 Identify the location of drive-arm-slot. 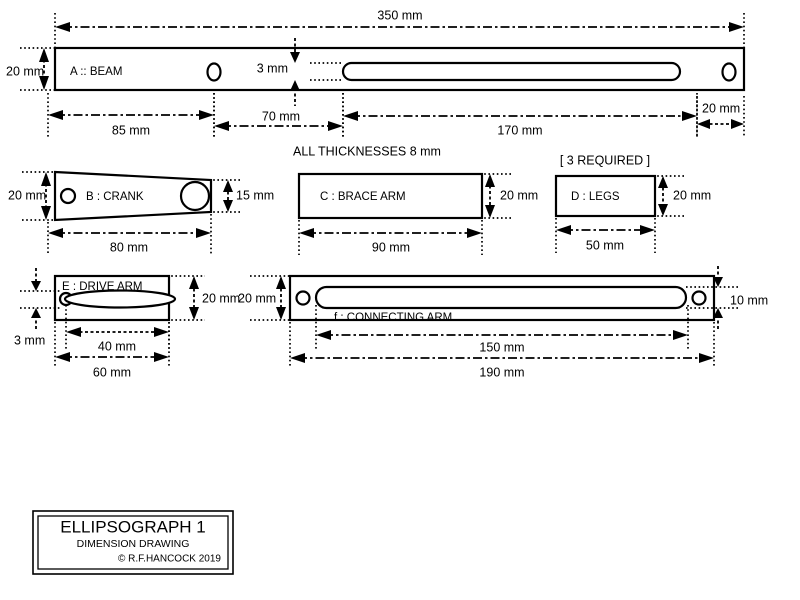
(120, 299).